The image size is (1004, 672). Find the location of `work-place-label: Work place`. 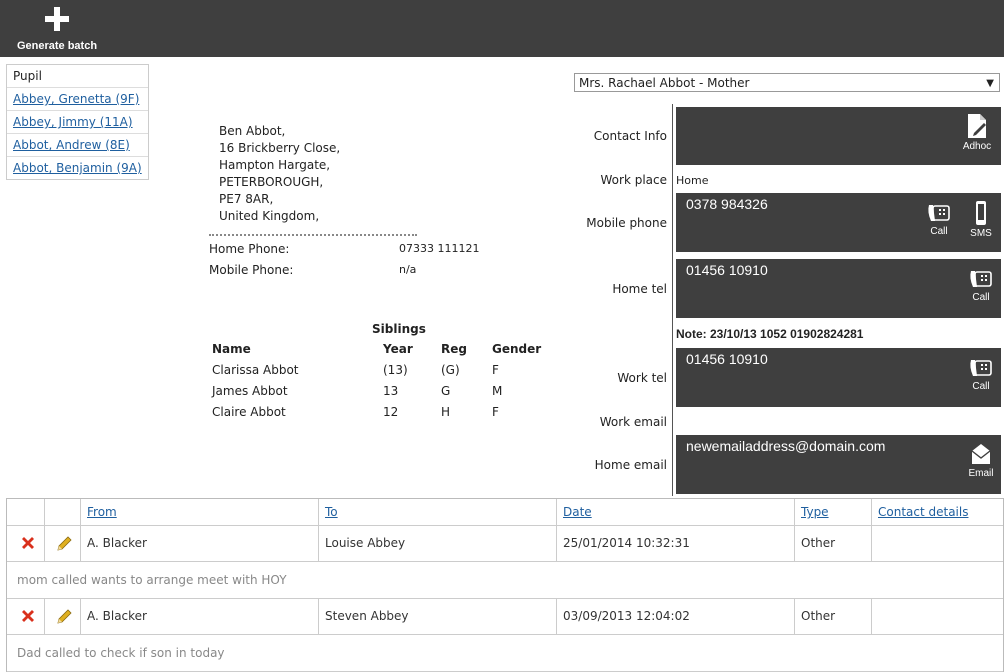

work-place-label: Work place is located at coordinates (634, 180).